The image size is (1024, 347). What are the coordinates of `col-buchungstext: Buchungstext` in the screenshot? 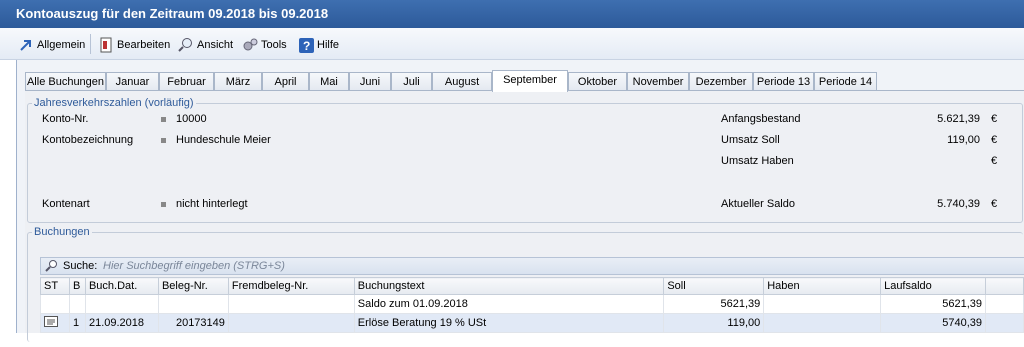 It's located at (509, 286).